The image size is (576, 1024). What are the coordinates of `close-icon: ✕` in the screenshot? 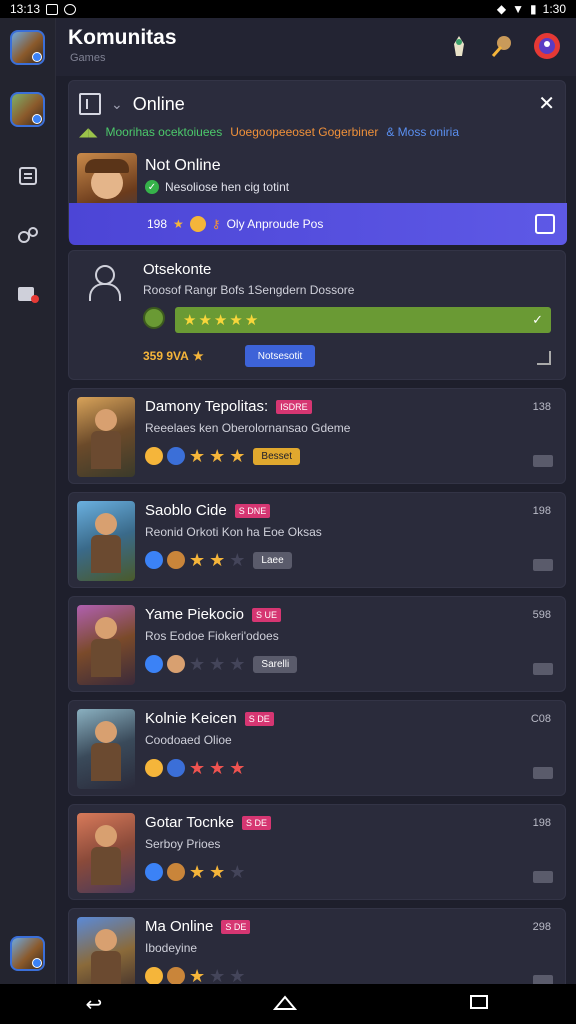 It's located at (546, 103).